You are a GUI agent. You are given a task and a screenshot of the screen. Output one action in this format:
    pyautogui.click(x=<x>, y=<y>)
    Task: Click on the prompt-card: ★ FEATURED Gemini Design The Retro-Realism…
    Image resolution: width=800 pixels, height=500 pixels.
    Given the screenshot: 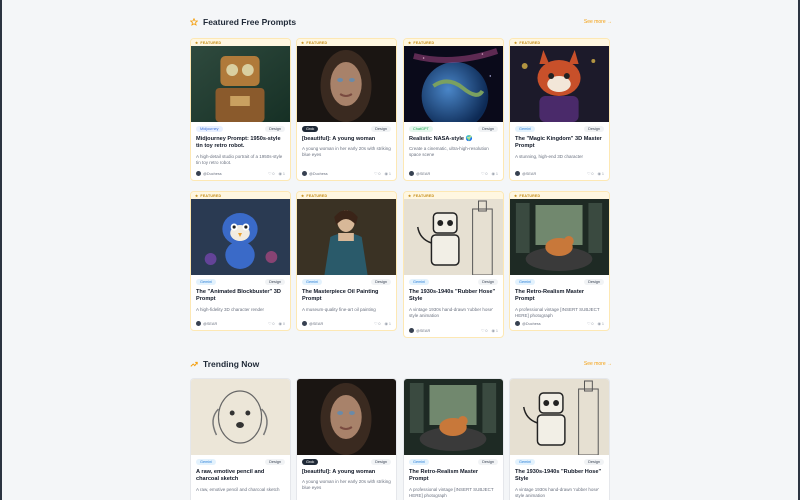 What is the action you would take?
    pyautogui.click(x=559, y=261)
    